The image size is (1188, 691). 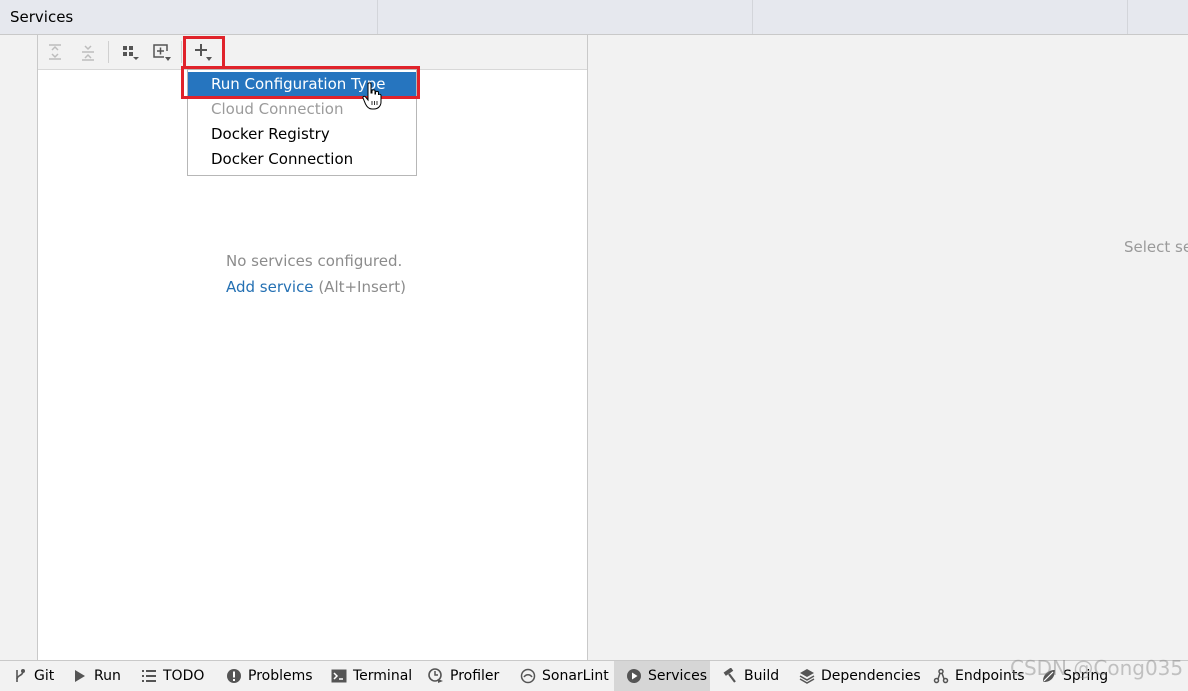 I want to click on tab-run: Run, so click(x=96, y=676).